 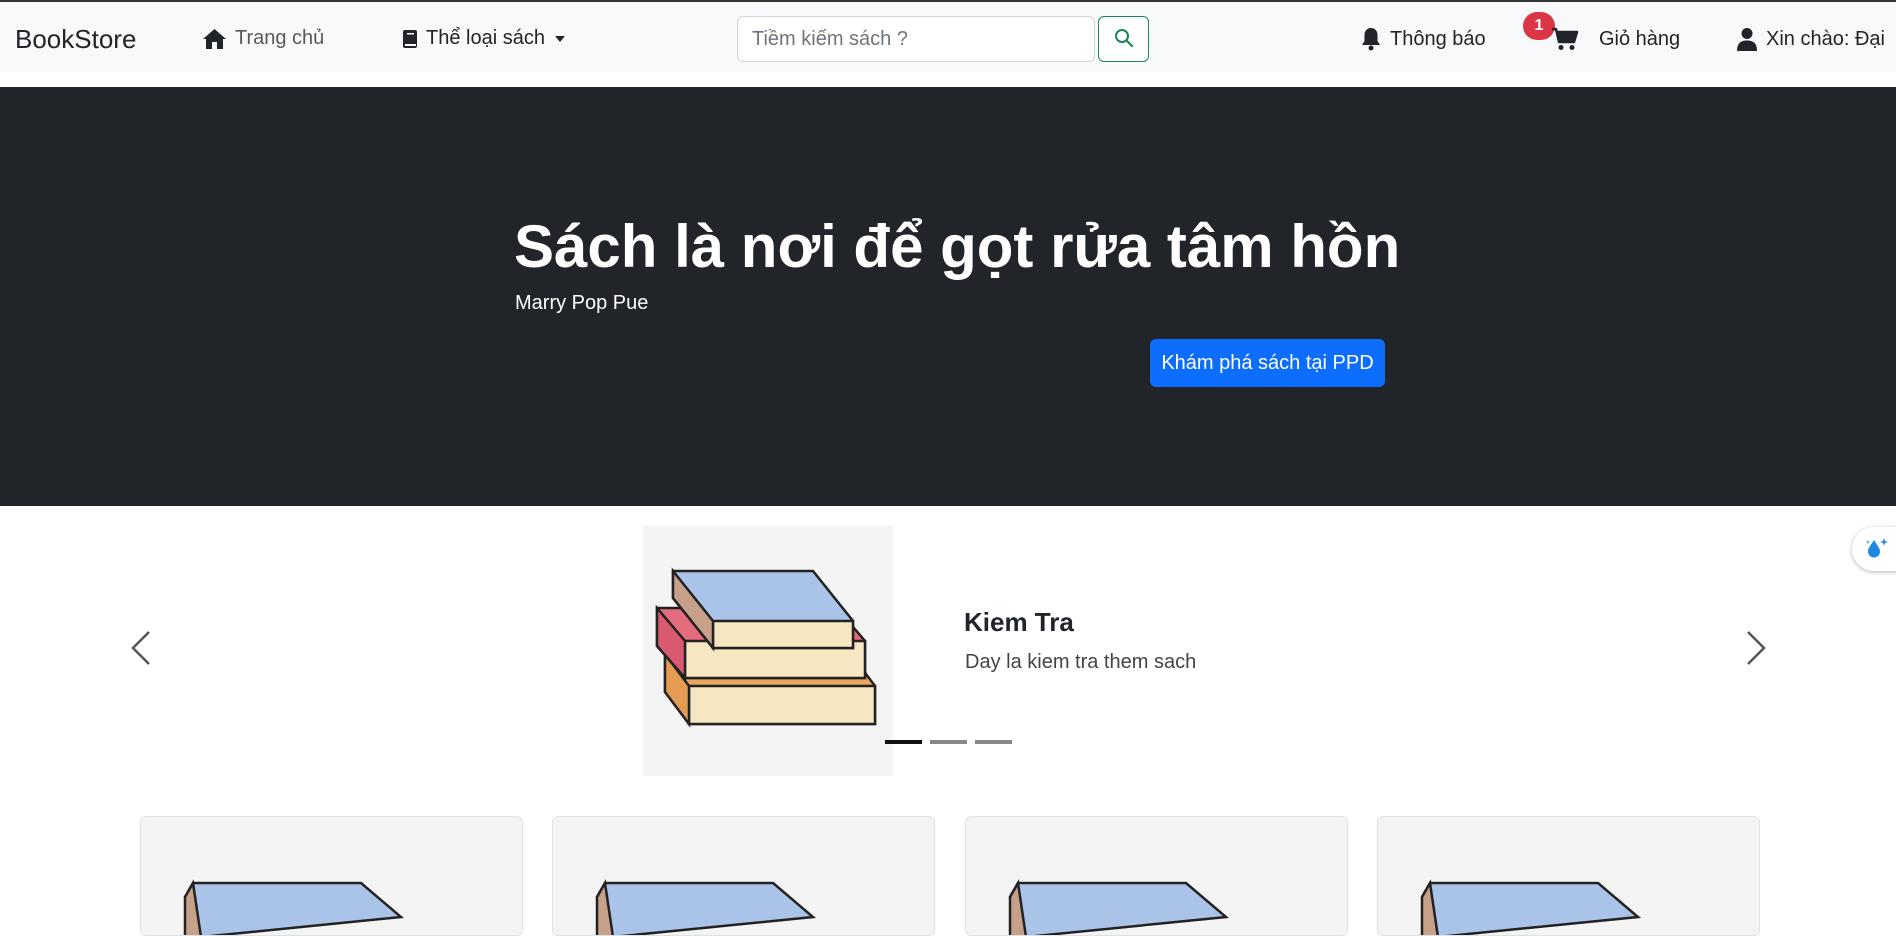 I want to click on search-icon, so click(x=1124, y=39).